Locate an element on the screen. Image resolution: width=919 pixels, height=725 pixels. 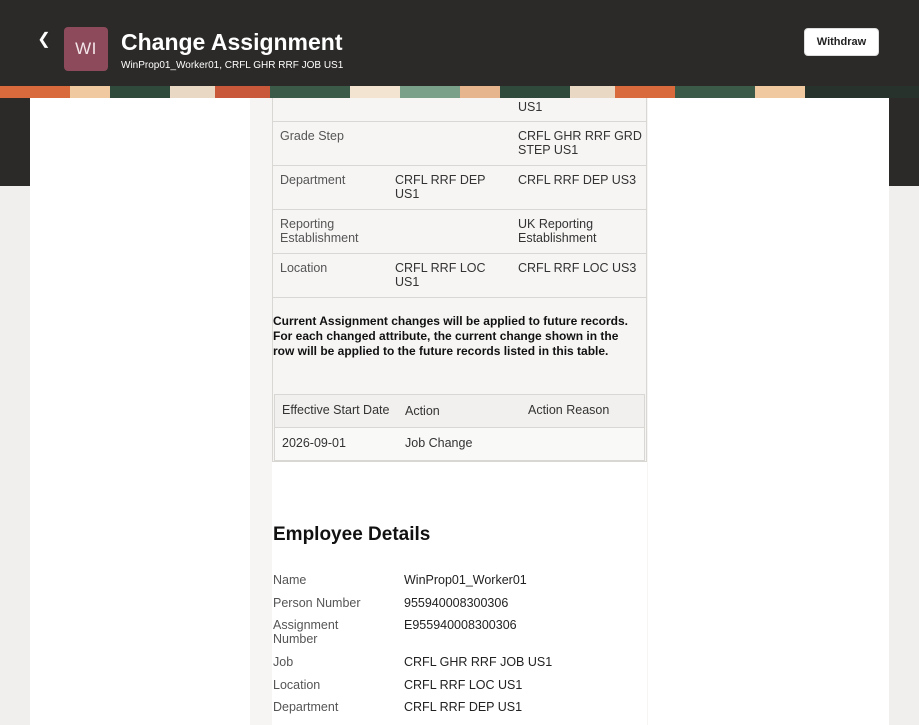
field-value-assignment-number: E955940008300306 is located at coordinates (460, 625).